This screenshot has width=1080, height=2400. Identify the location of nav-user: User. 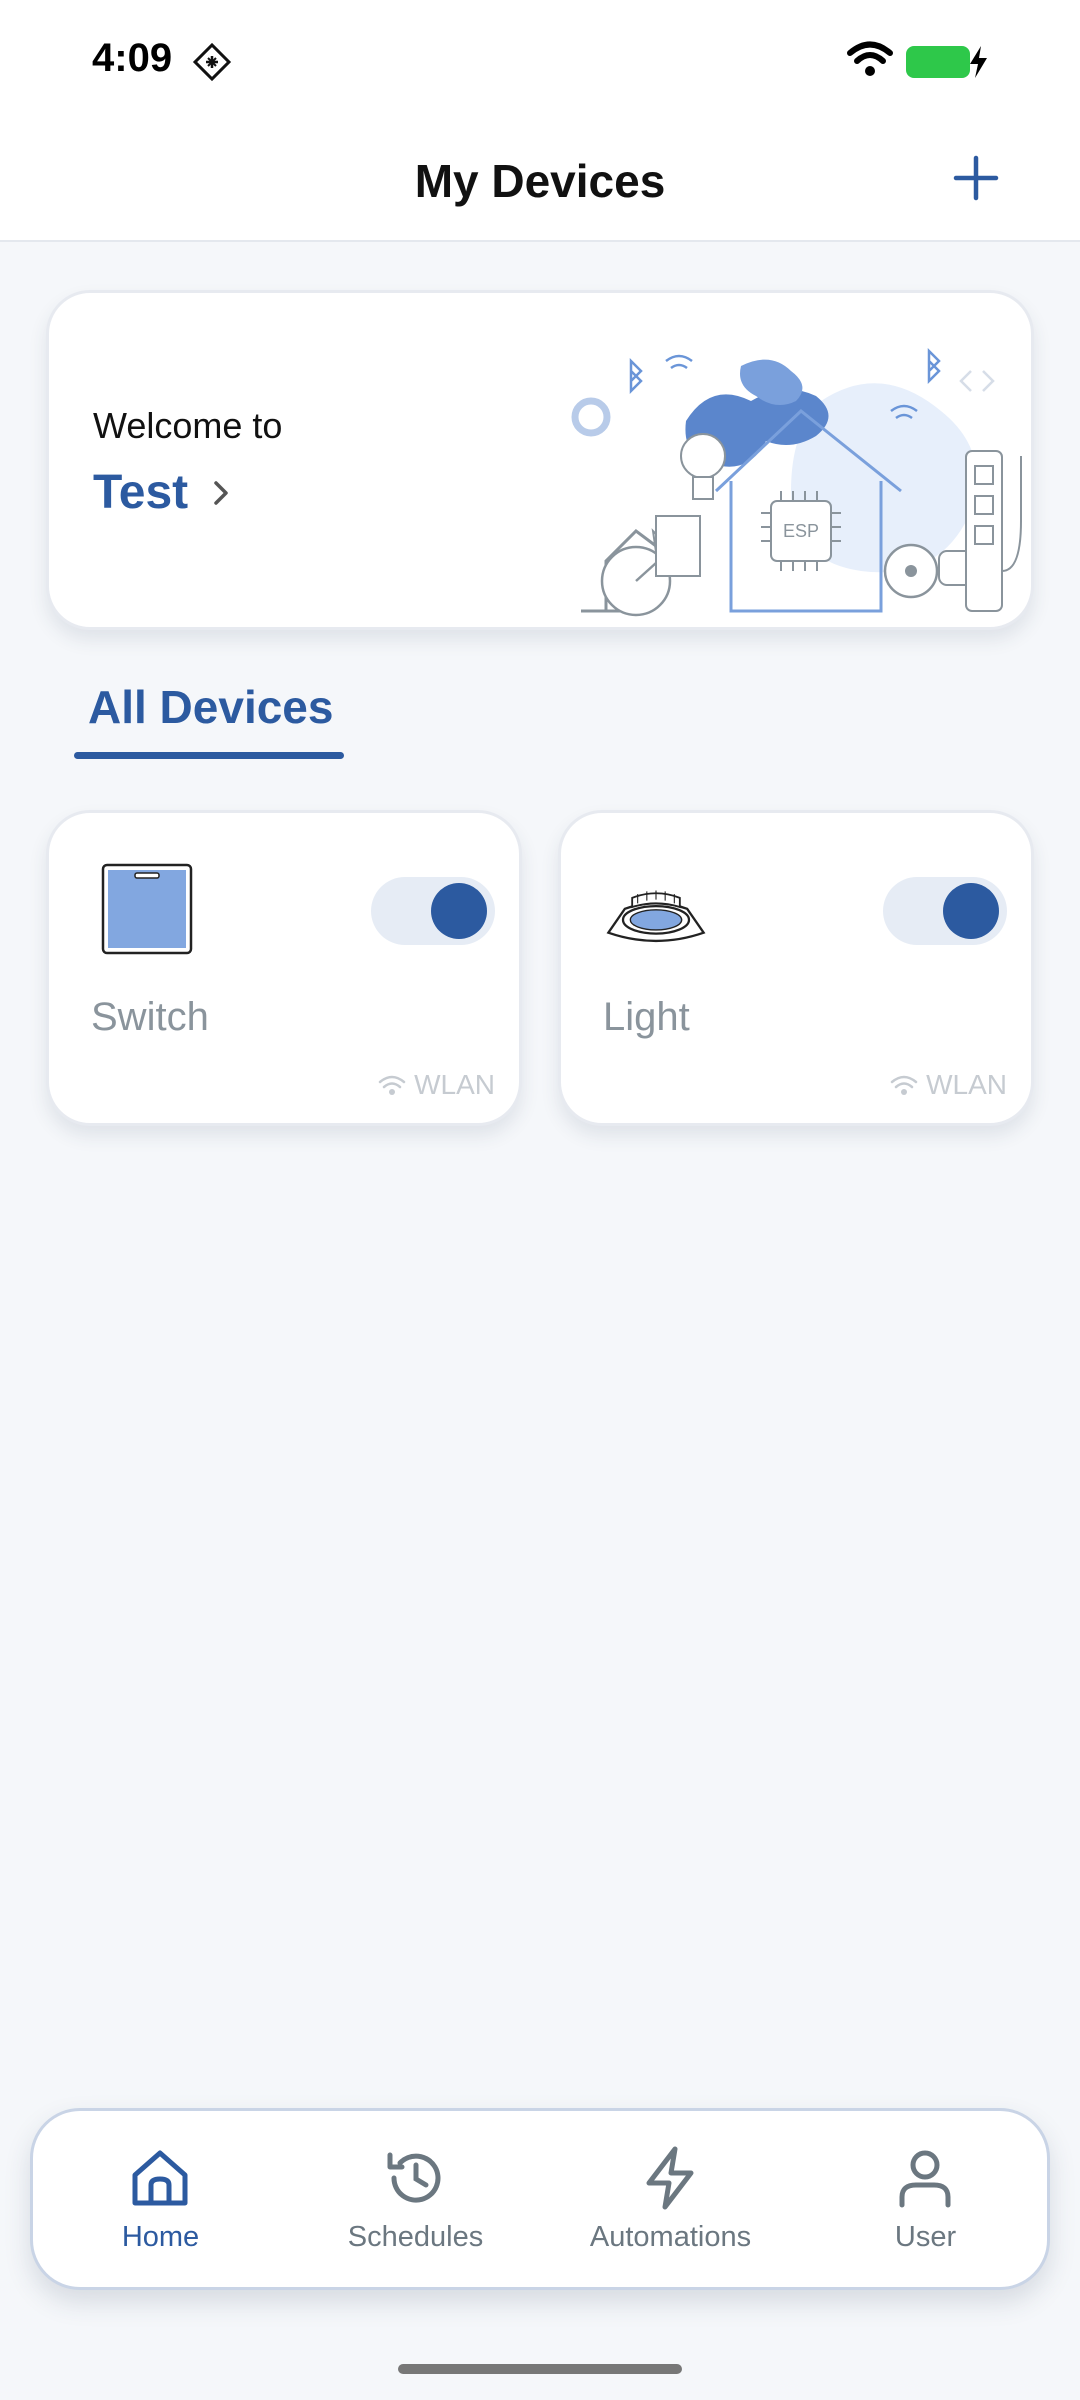
(925, 2202).